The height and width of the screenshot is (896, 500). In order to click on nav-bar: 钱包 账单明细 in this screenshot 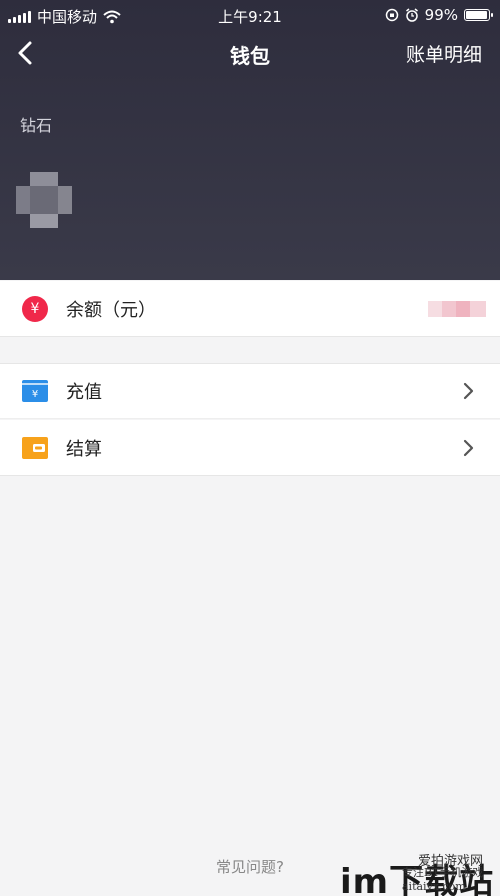, I will do `click(250, 53)`.